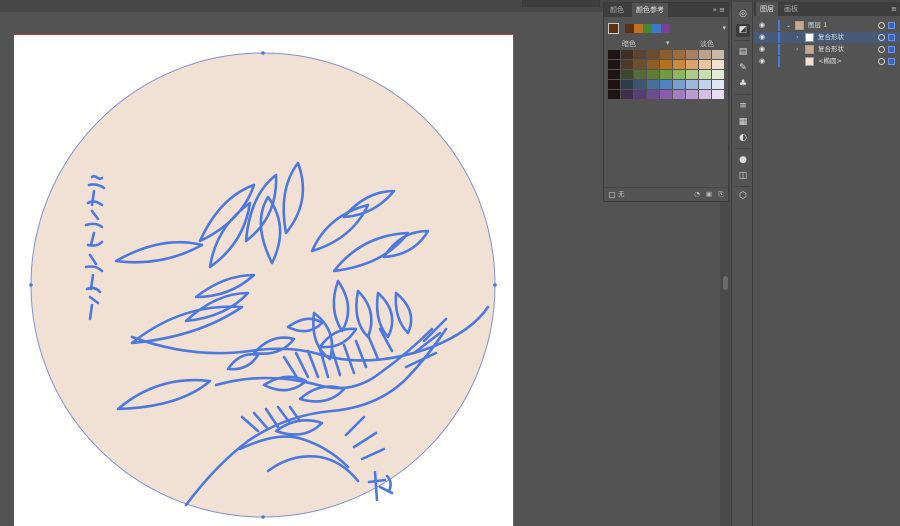 The width and height of the screenshot is (900, 526). Describe the element at coordinates (743, 138) in the screenshot. I see `transparency-icon: ◐` at that location.